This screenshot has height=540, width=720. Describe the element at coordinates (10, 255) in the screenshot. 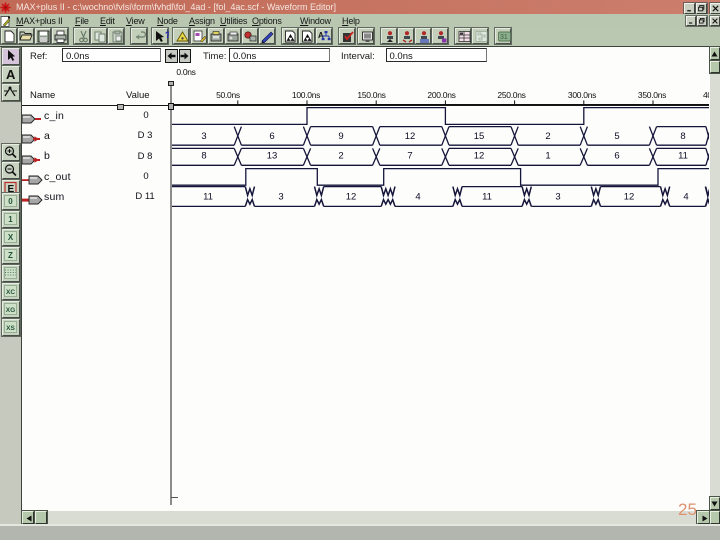

I see `svg-text: Z` at that location.